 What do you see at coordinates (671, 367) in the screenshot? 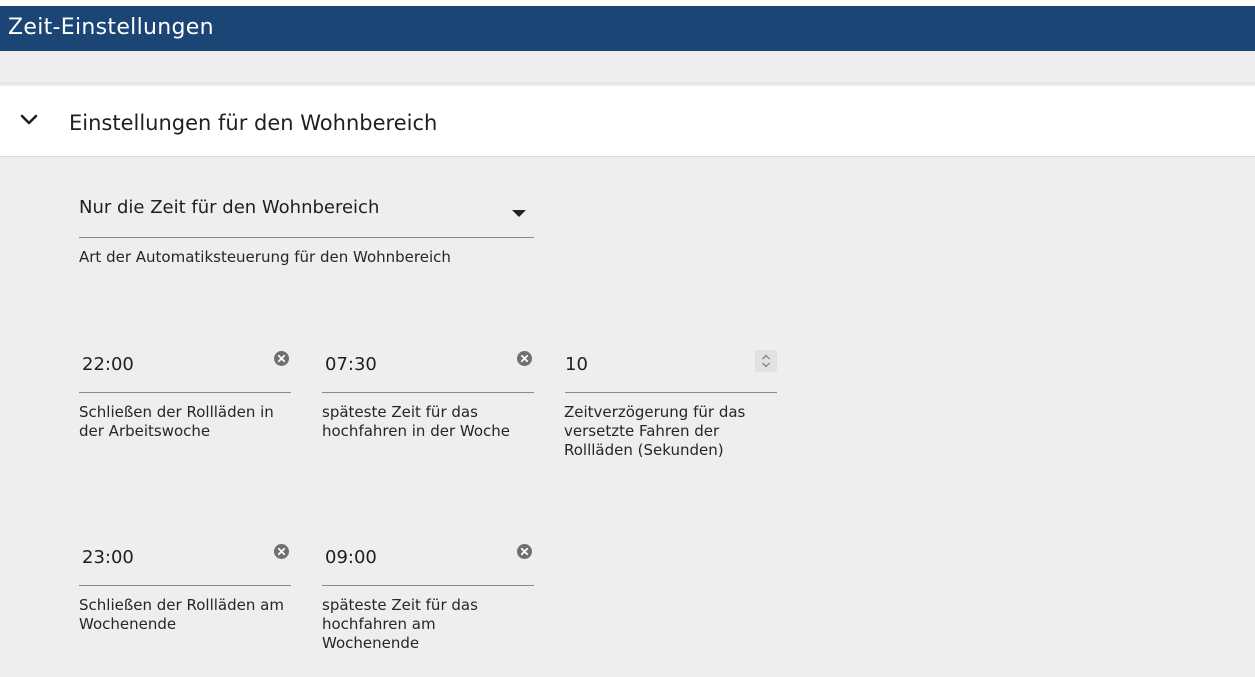
I see `delay-seconds-input: 10` at bounding box center [671, 367].